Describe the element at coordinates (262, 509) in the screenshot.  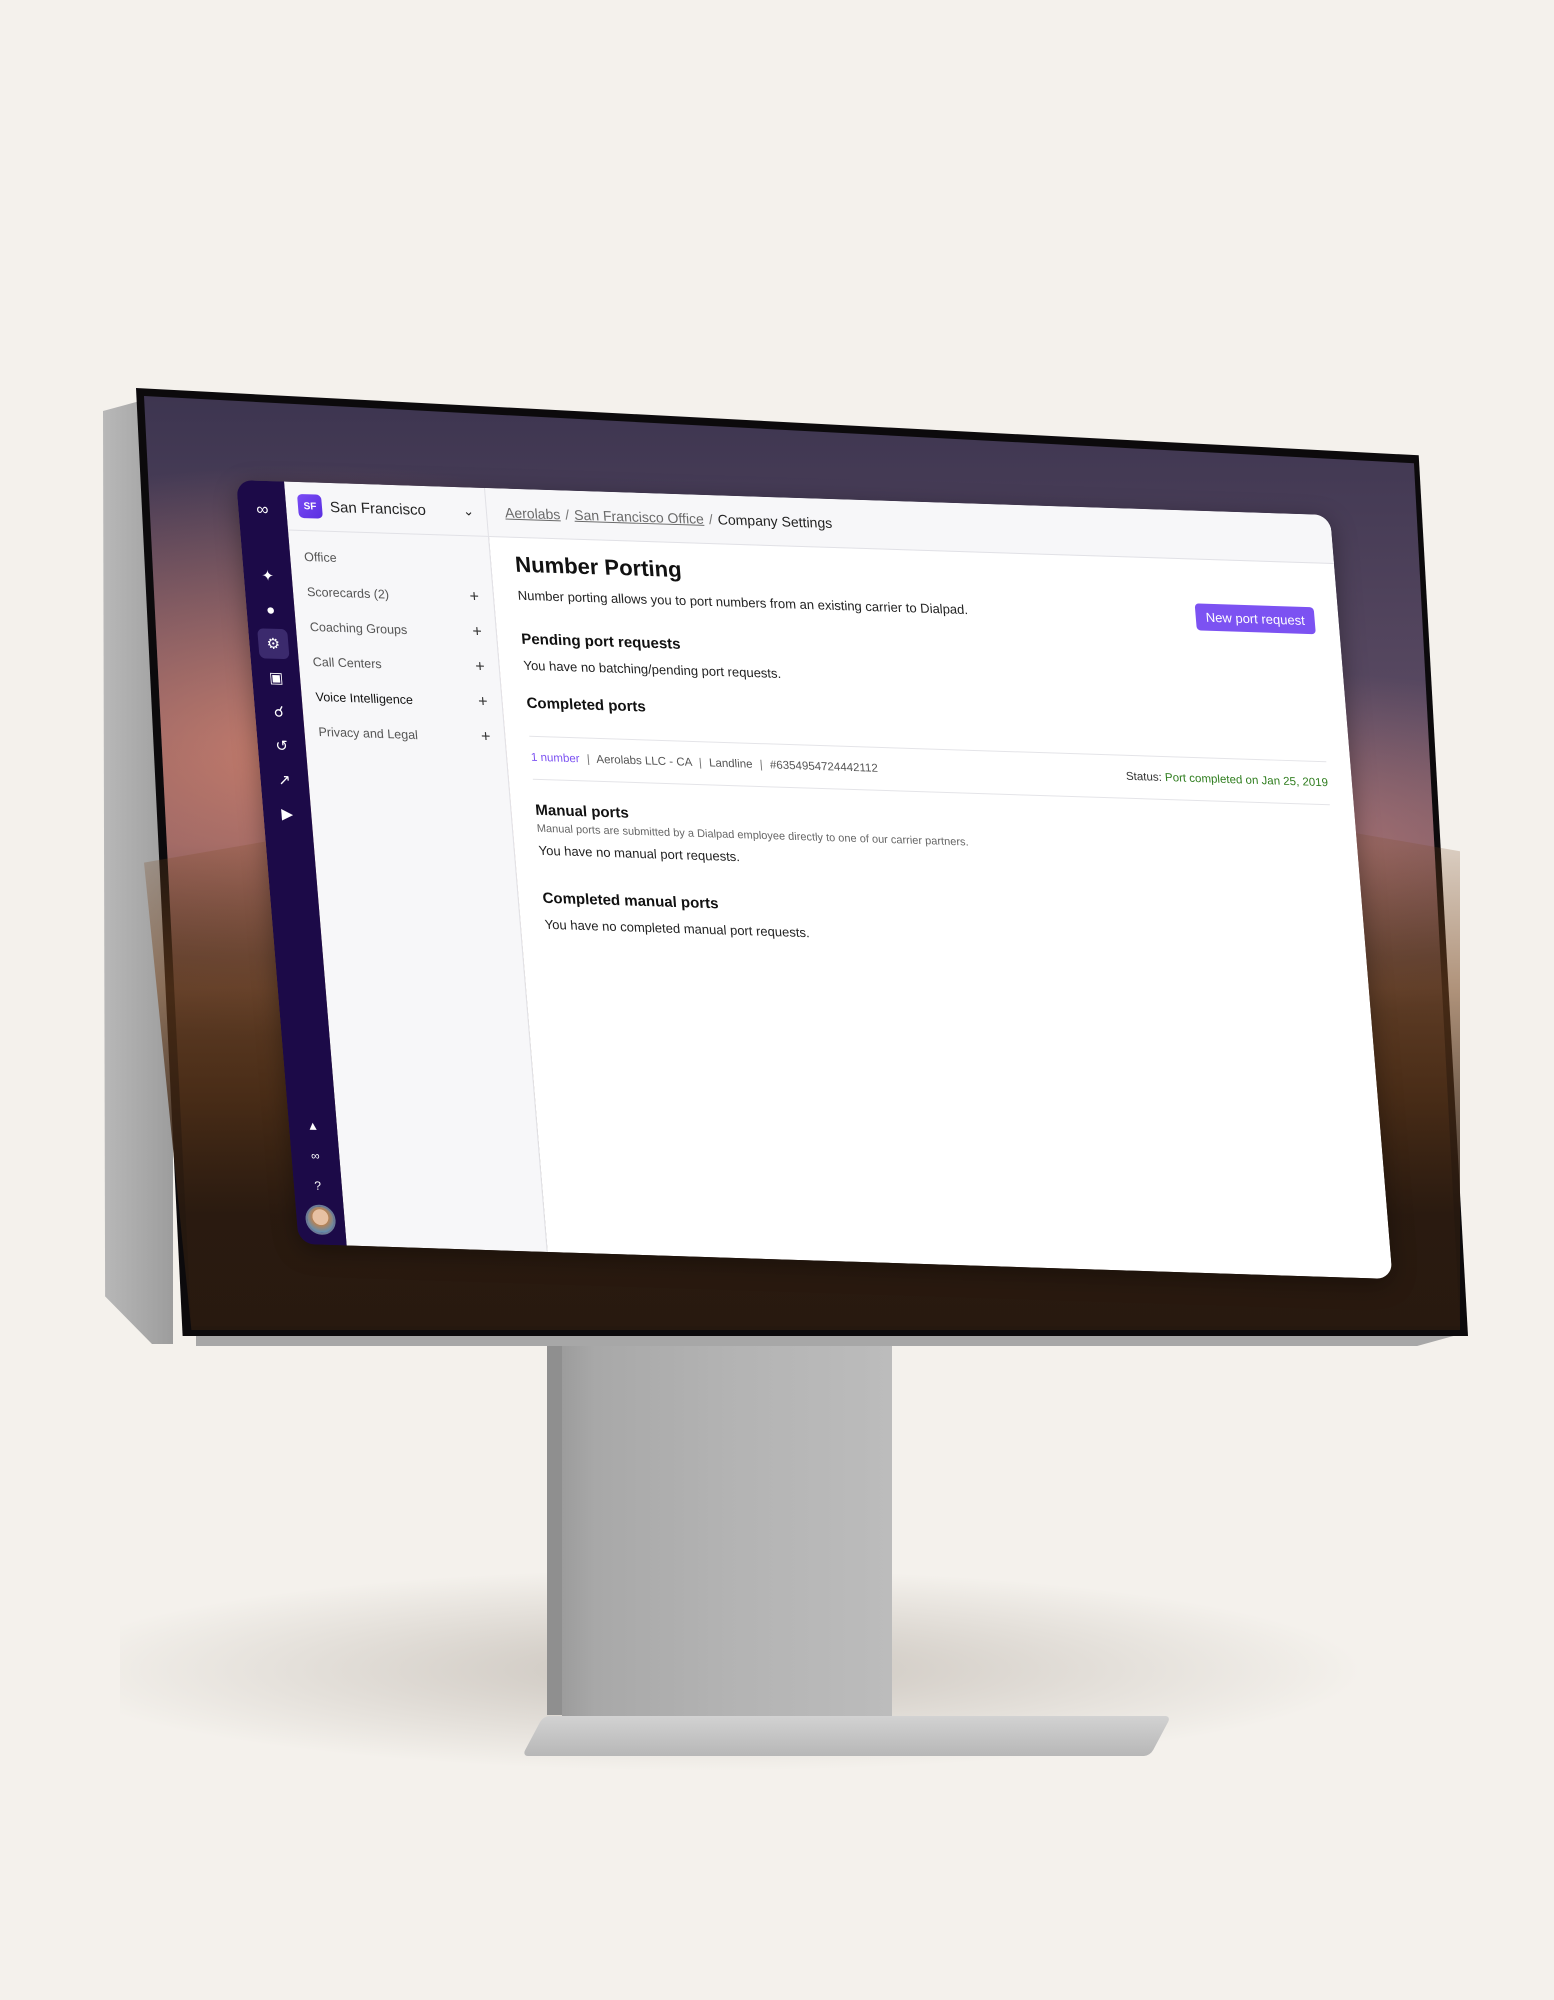
I see `dialpad-logo-icon: ∞` at that location.